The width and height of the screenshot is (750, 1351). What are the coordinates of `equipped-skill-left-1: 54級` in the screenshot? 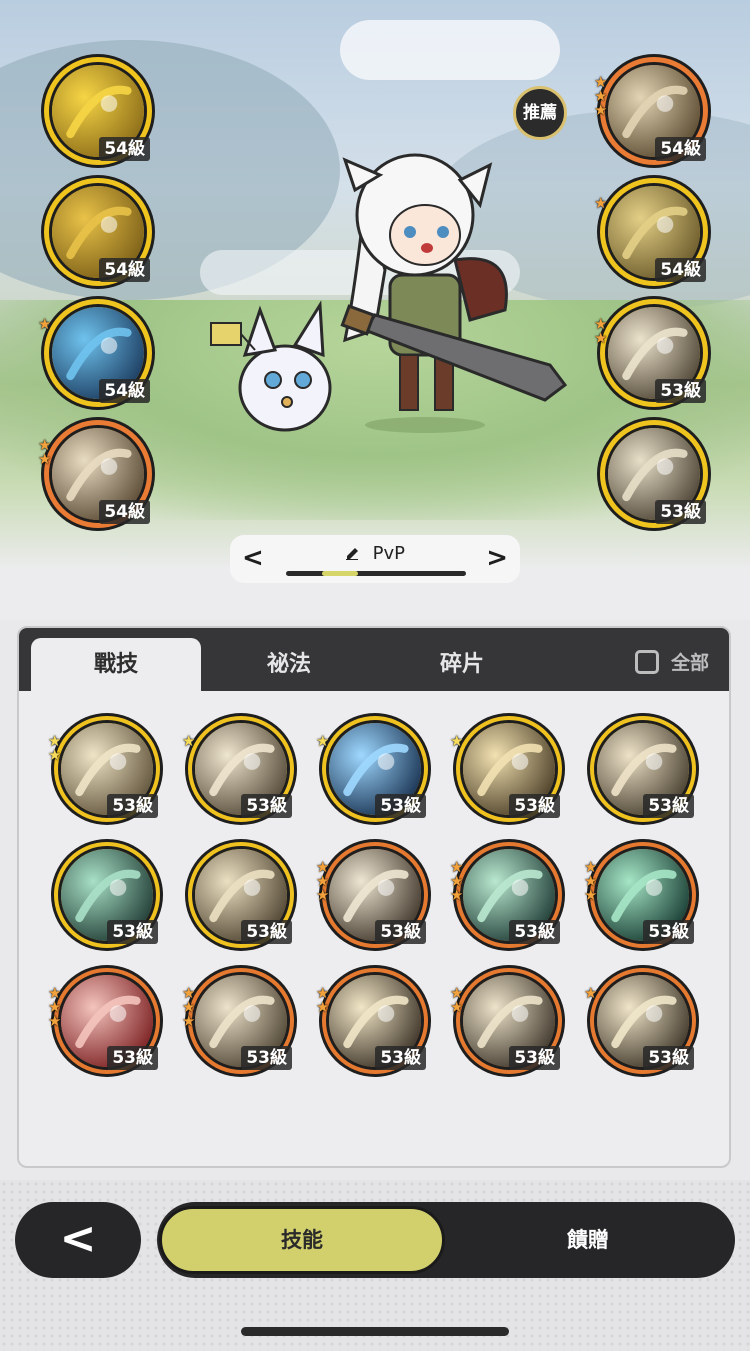 It's located at (98, 111).